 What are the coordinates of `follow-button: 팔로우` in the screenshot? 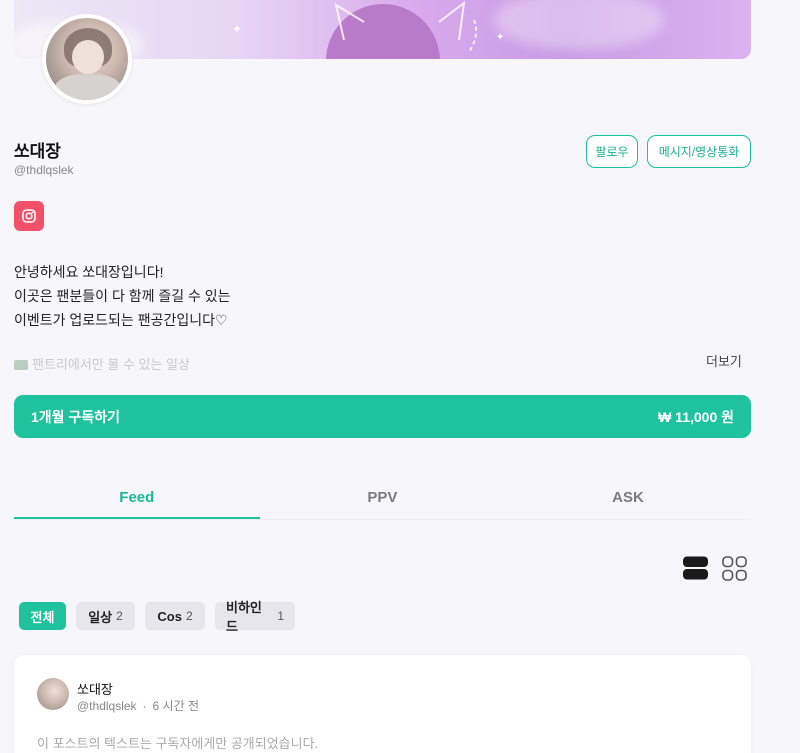 It's located at (612, 151).